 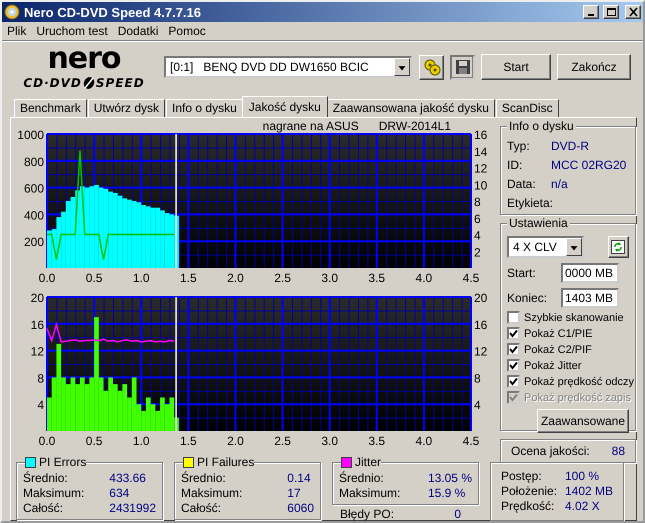 What do you see at coordinates (589, 165) in the screenshot?
I see `field-value: MCC 02RG20` at bounding box center [589, 165].